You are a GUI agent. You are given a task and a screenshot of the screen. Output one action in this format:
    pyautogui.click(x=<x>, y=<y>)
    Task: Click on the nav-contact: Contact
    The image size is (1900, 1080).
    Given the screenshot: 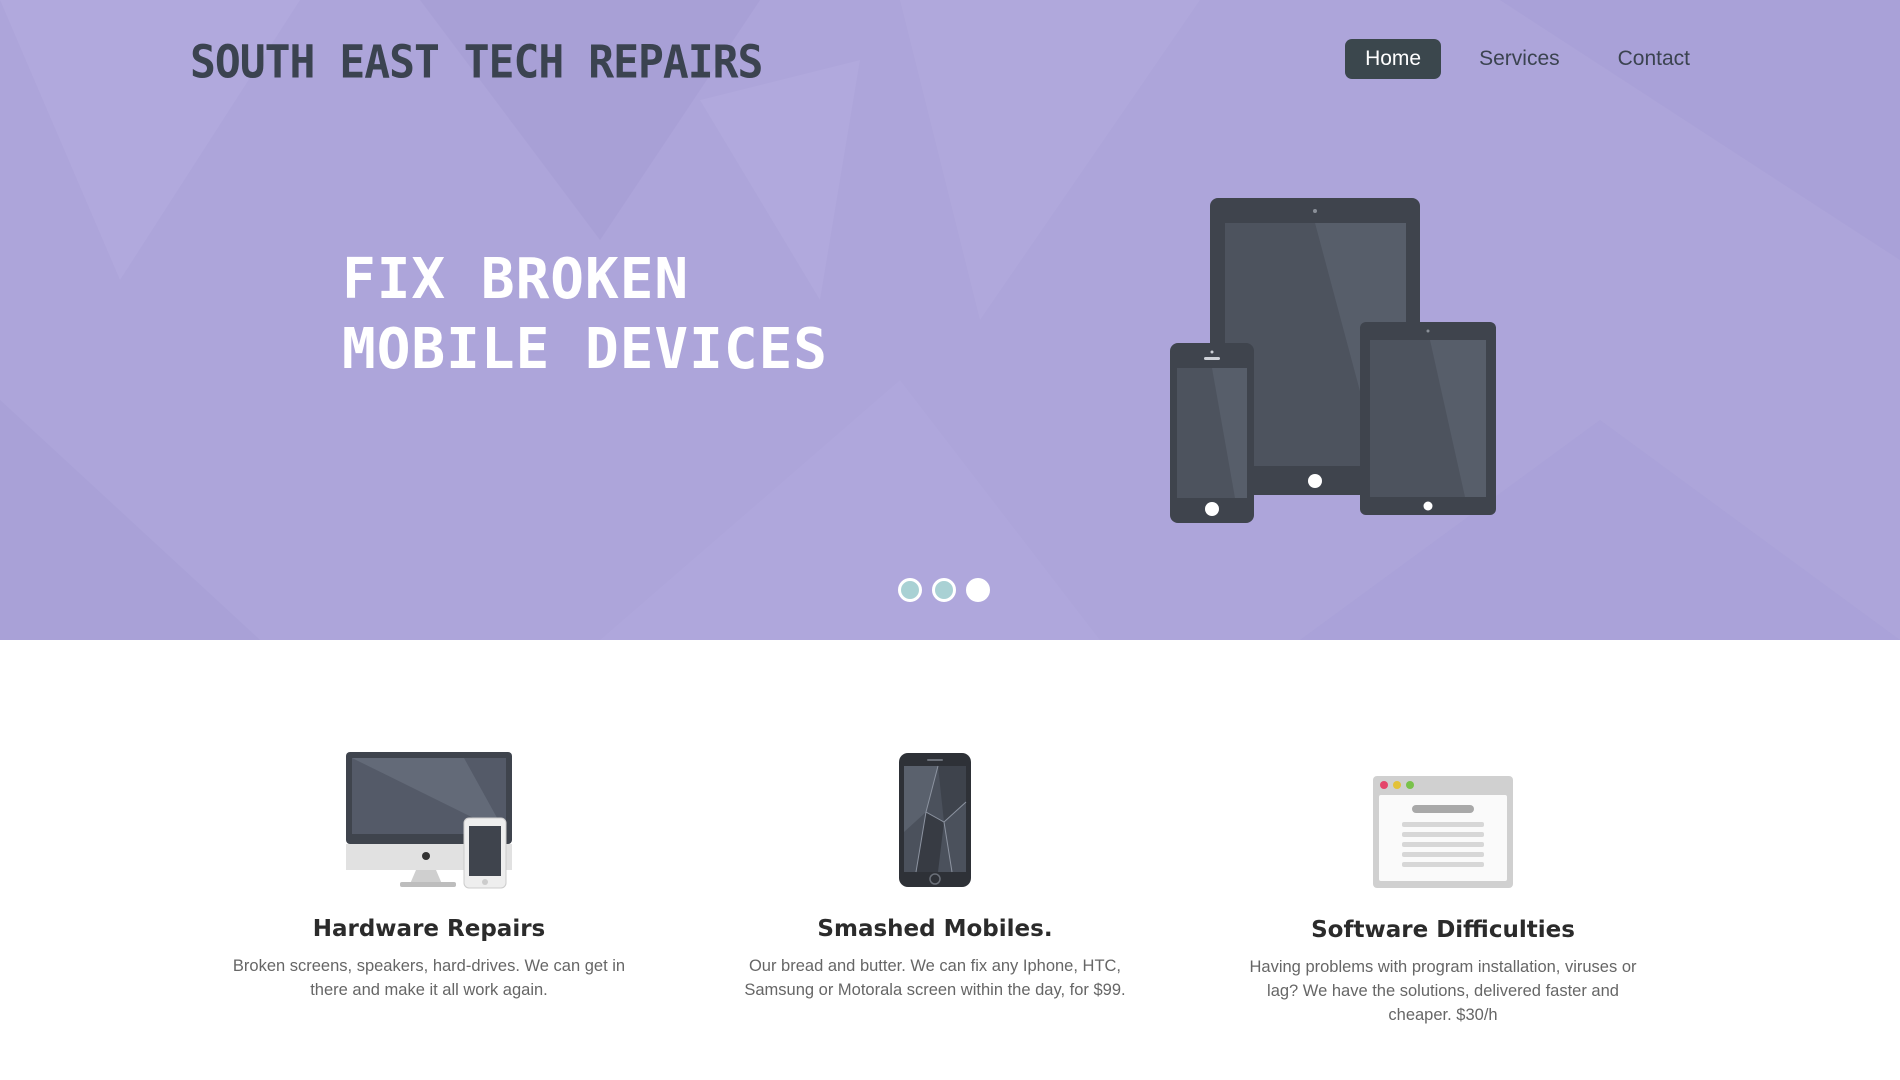 What is the action you would take?
    pyautogui.click(x=1654, y=59)
    